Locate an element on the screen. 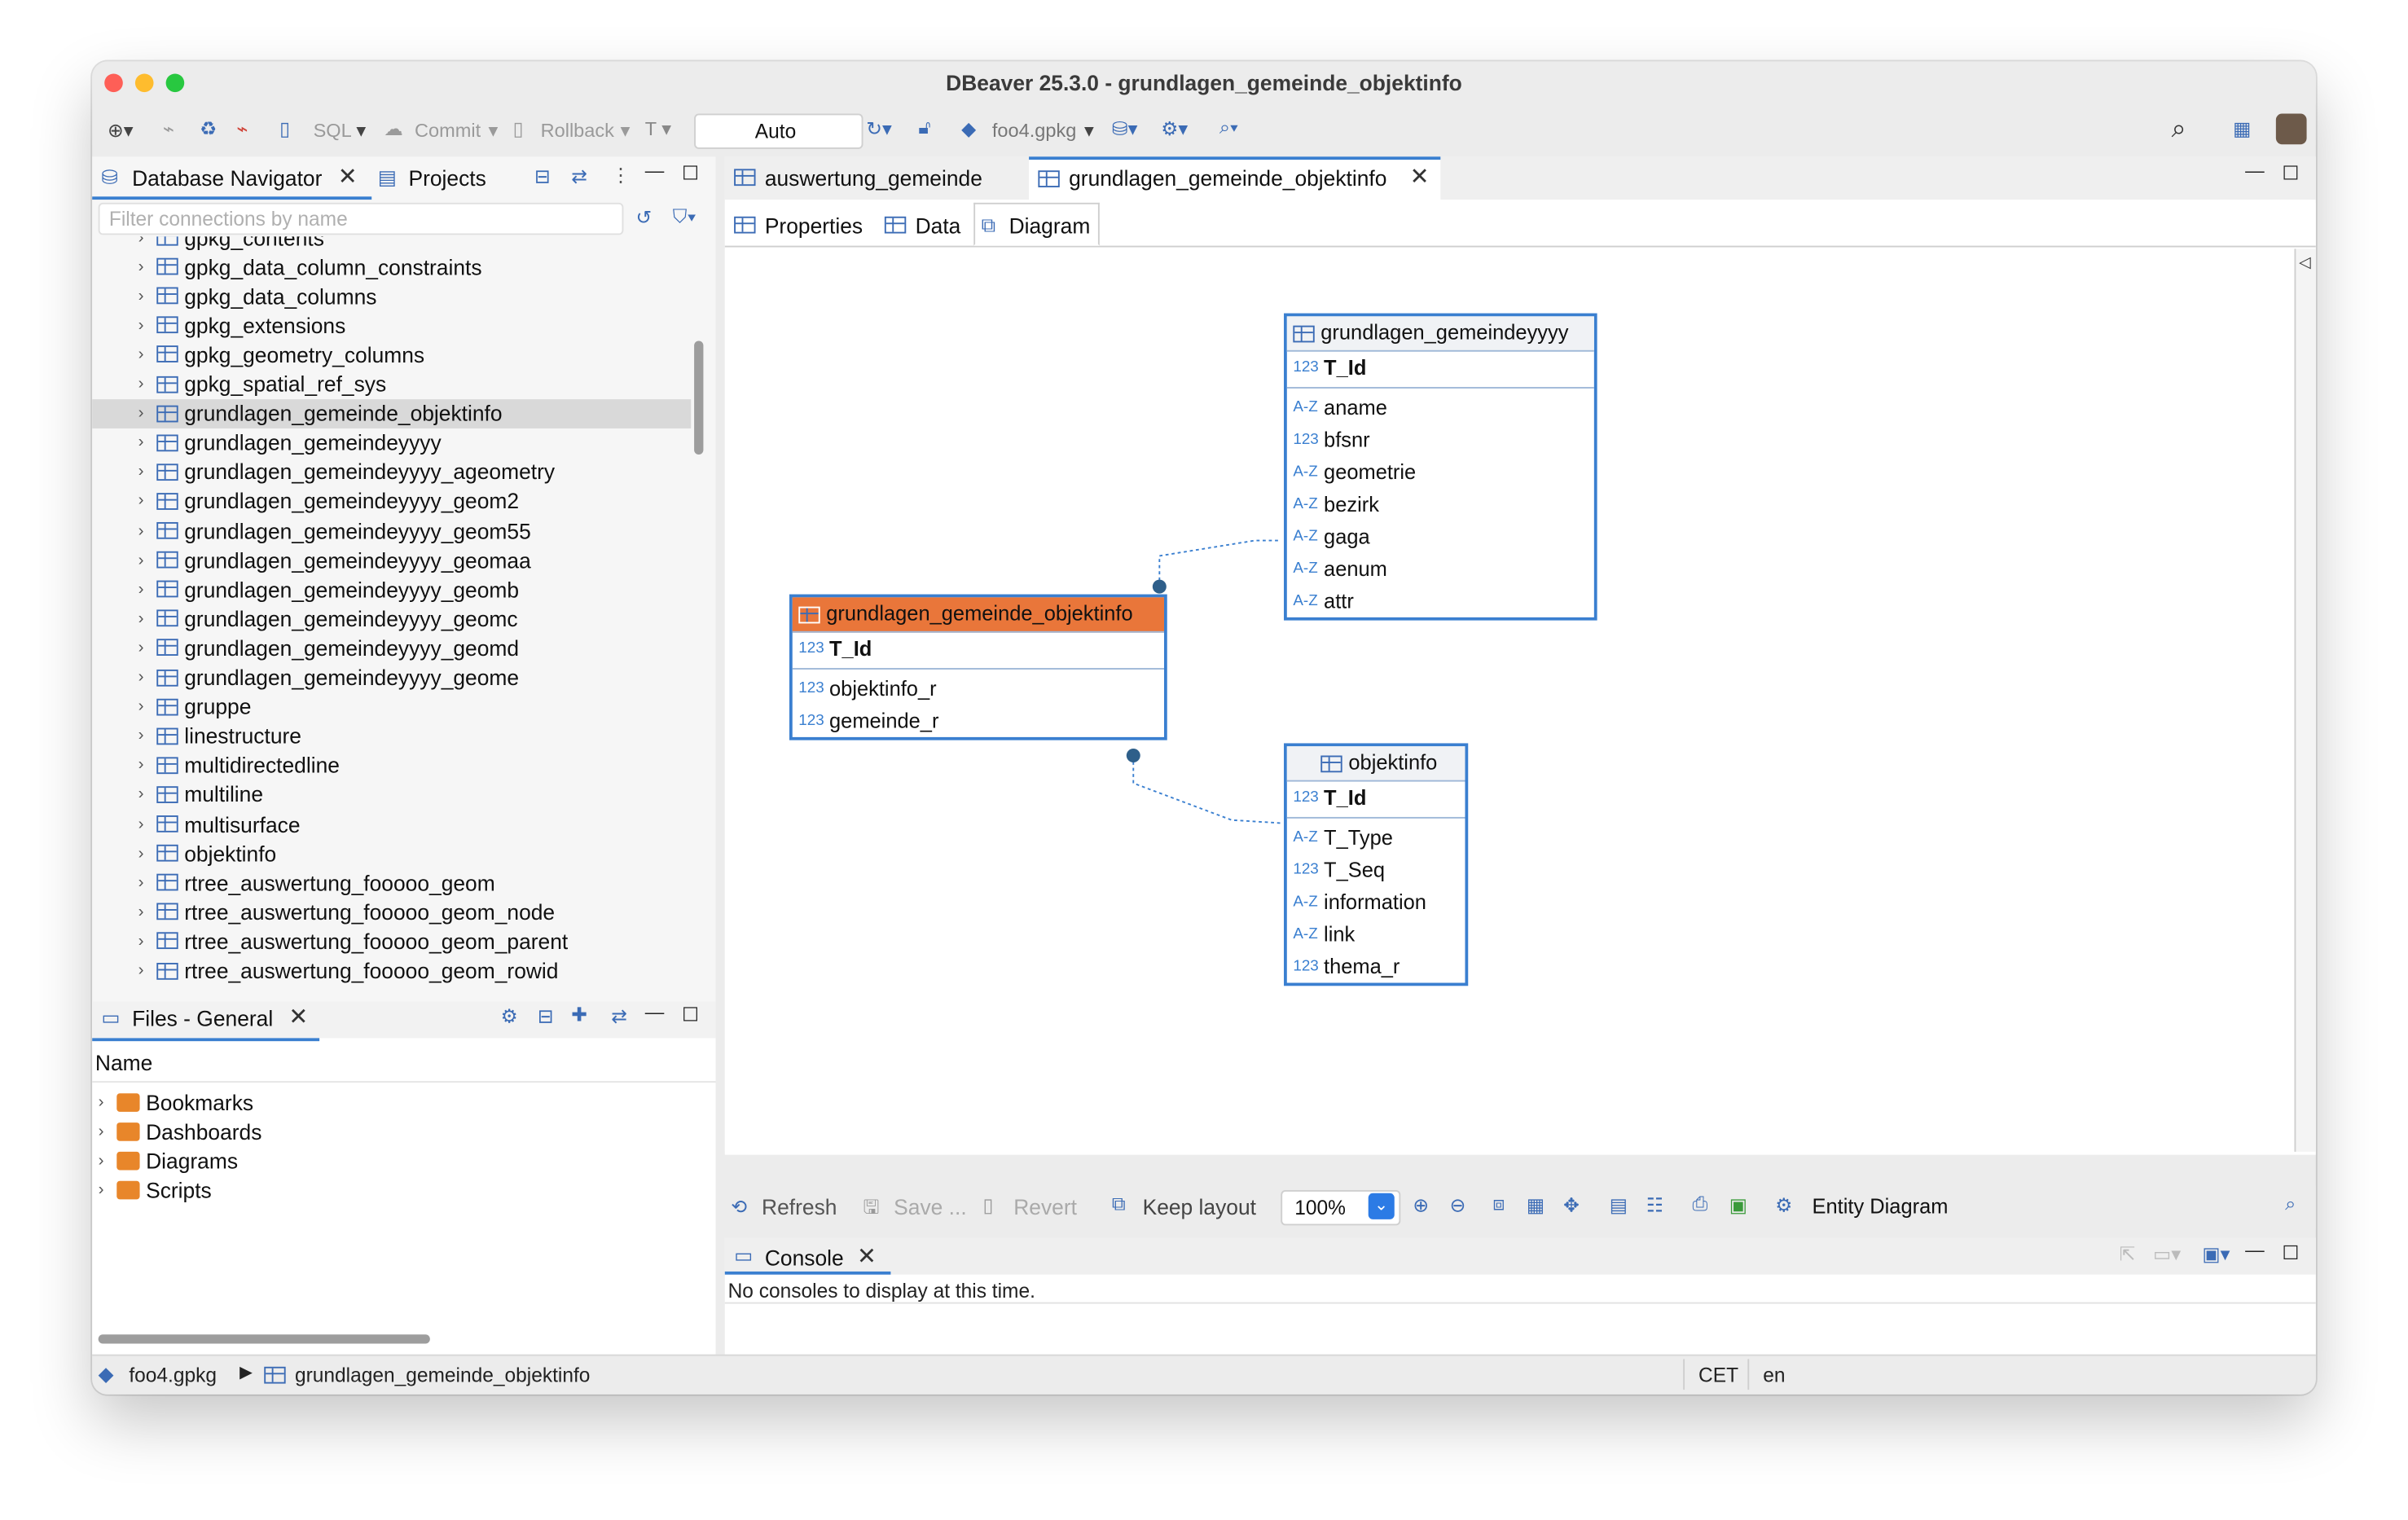 The image size is (2408, 1520). zoom-select: 100% ⌄ is located at coordinates (1341, 1208).